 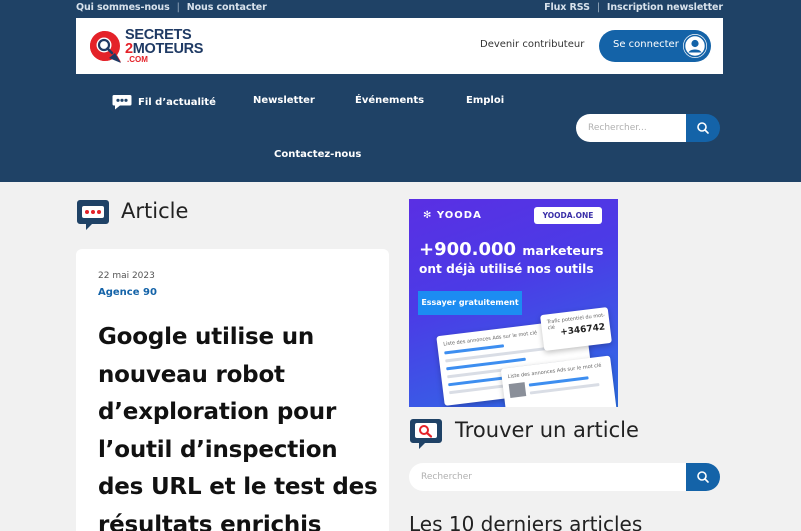 I want to click on logo-text: SECRETS 2MOTEURS .COM, so click(x=164, y=46).